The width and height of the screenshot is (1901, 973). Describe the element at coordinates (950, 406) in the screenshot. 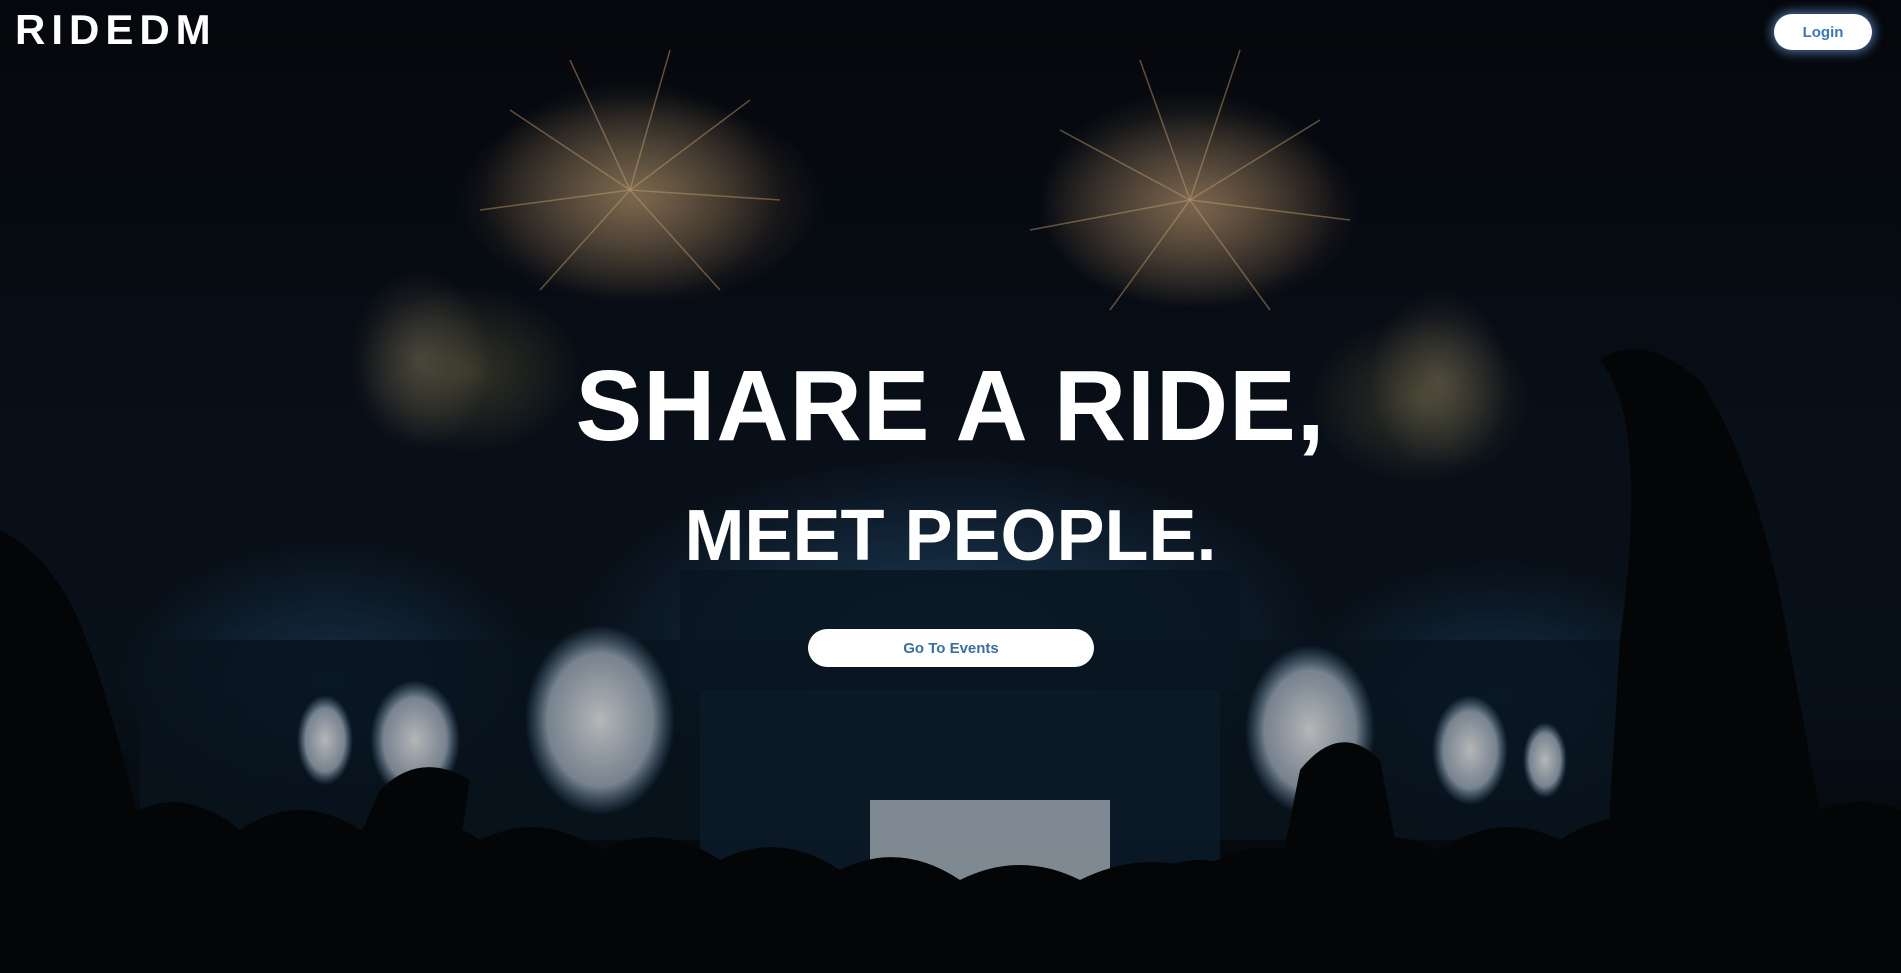

I see `hero-headline-primary: SHARE A RIDE,` at that location.